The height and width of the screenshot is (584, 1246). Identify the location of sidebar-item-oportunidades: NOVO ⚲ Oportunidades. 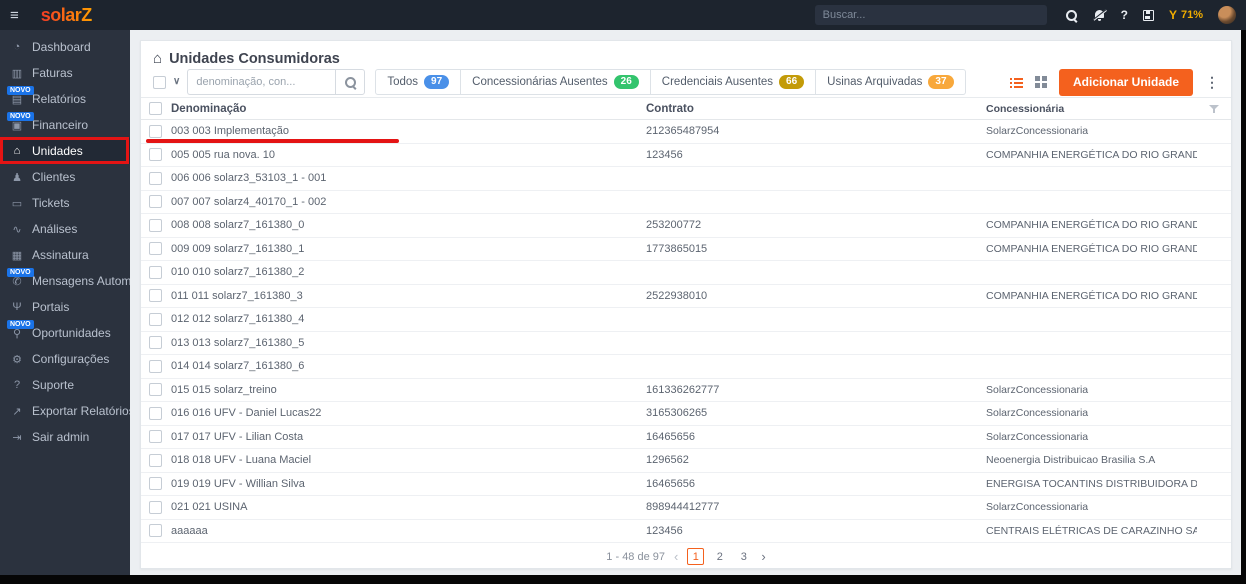
(65, 333).